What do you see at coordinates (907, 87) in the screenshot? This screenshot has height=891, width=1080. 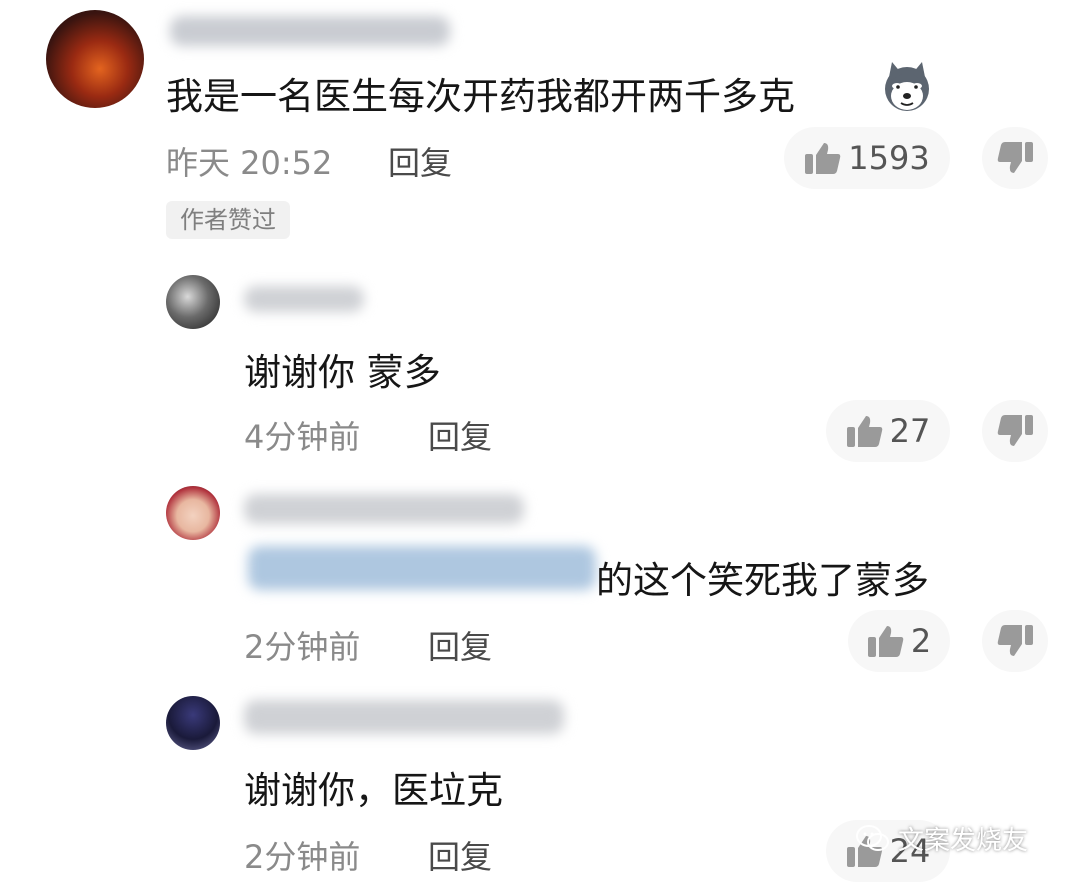 I see `husky-dog-emoji-icon` at bounding box center [907, 87].